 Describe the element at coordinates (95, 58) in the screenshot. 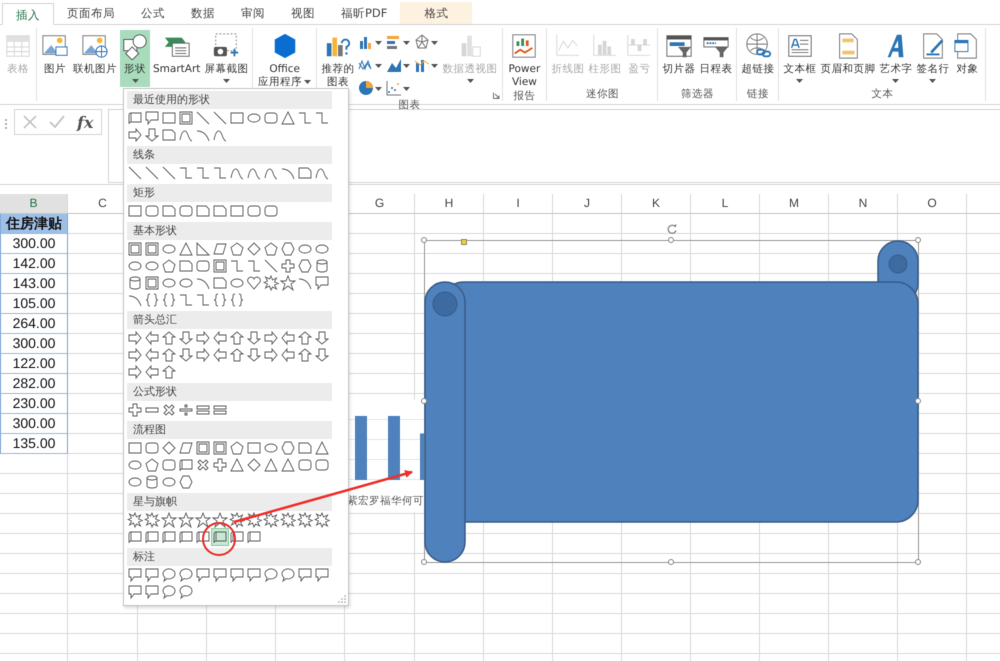

I see `ribbon-button: 联机图片` at that location.